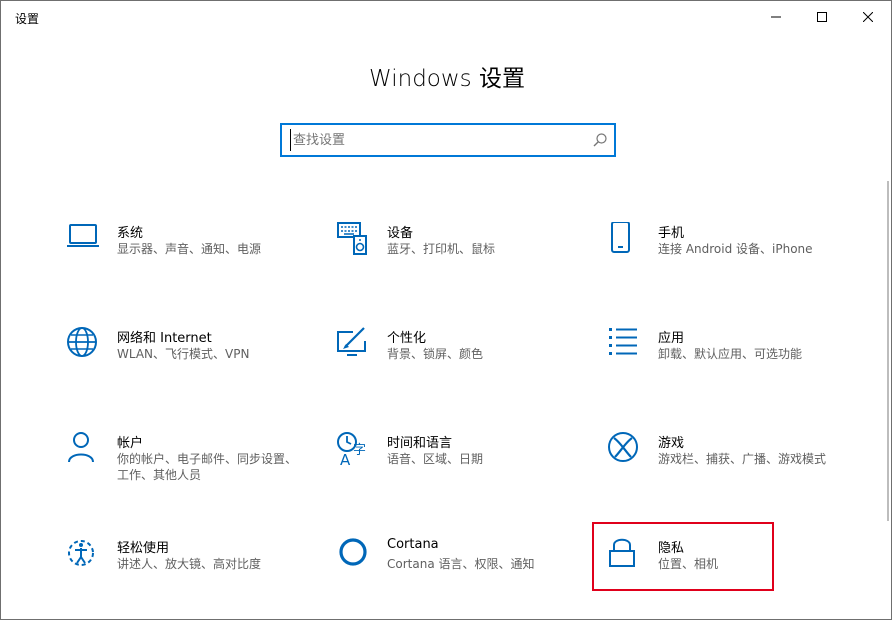  Describe the element at coordinates (623, 447) in the screenshot. I see `xbox-icon` at that location.